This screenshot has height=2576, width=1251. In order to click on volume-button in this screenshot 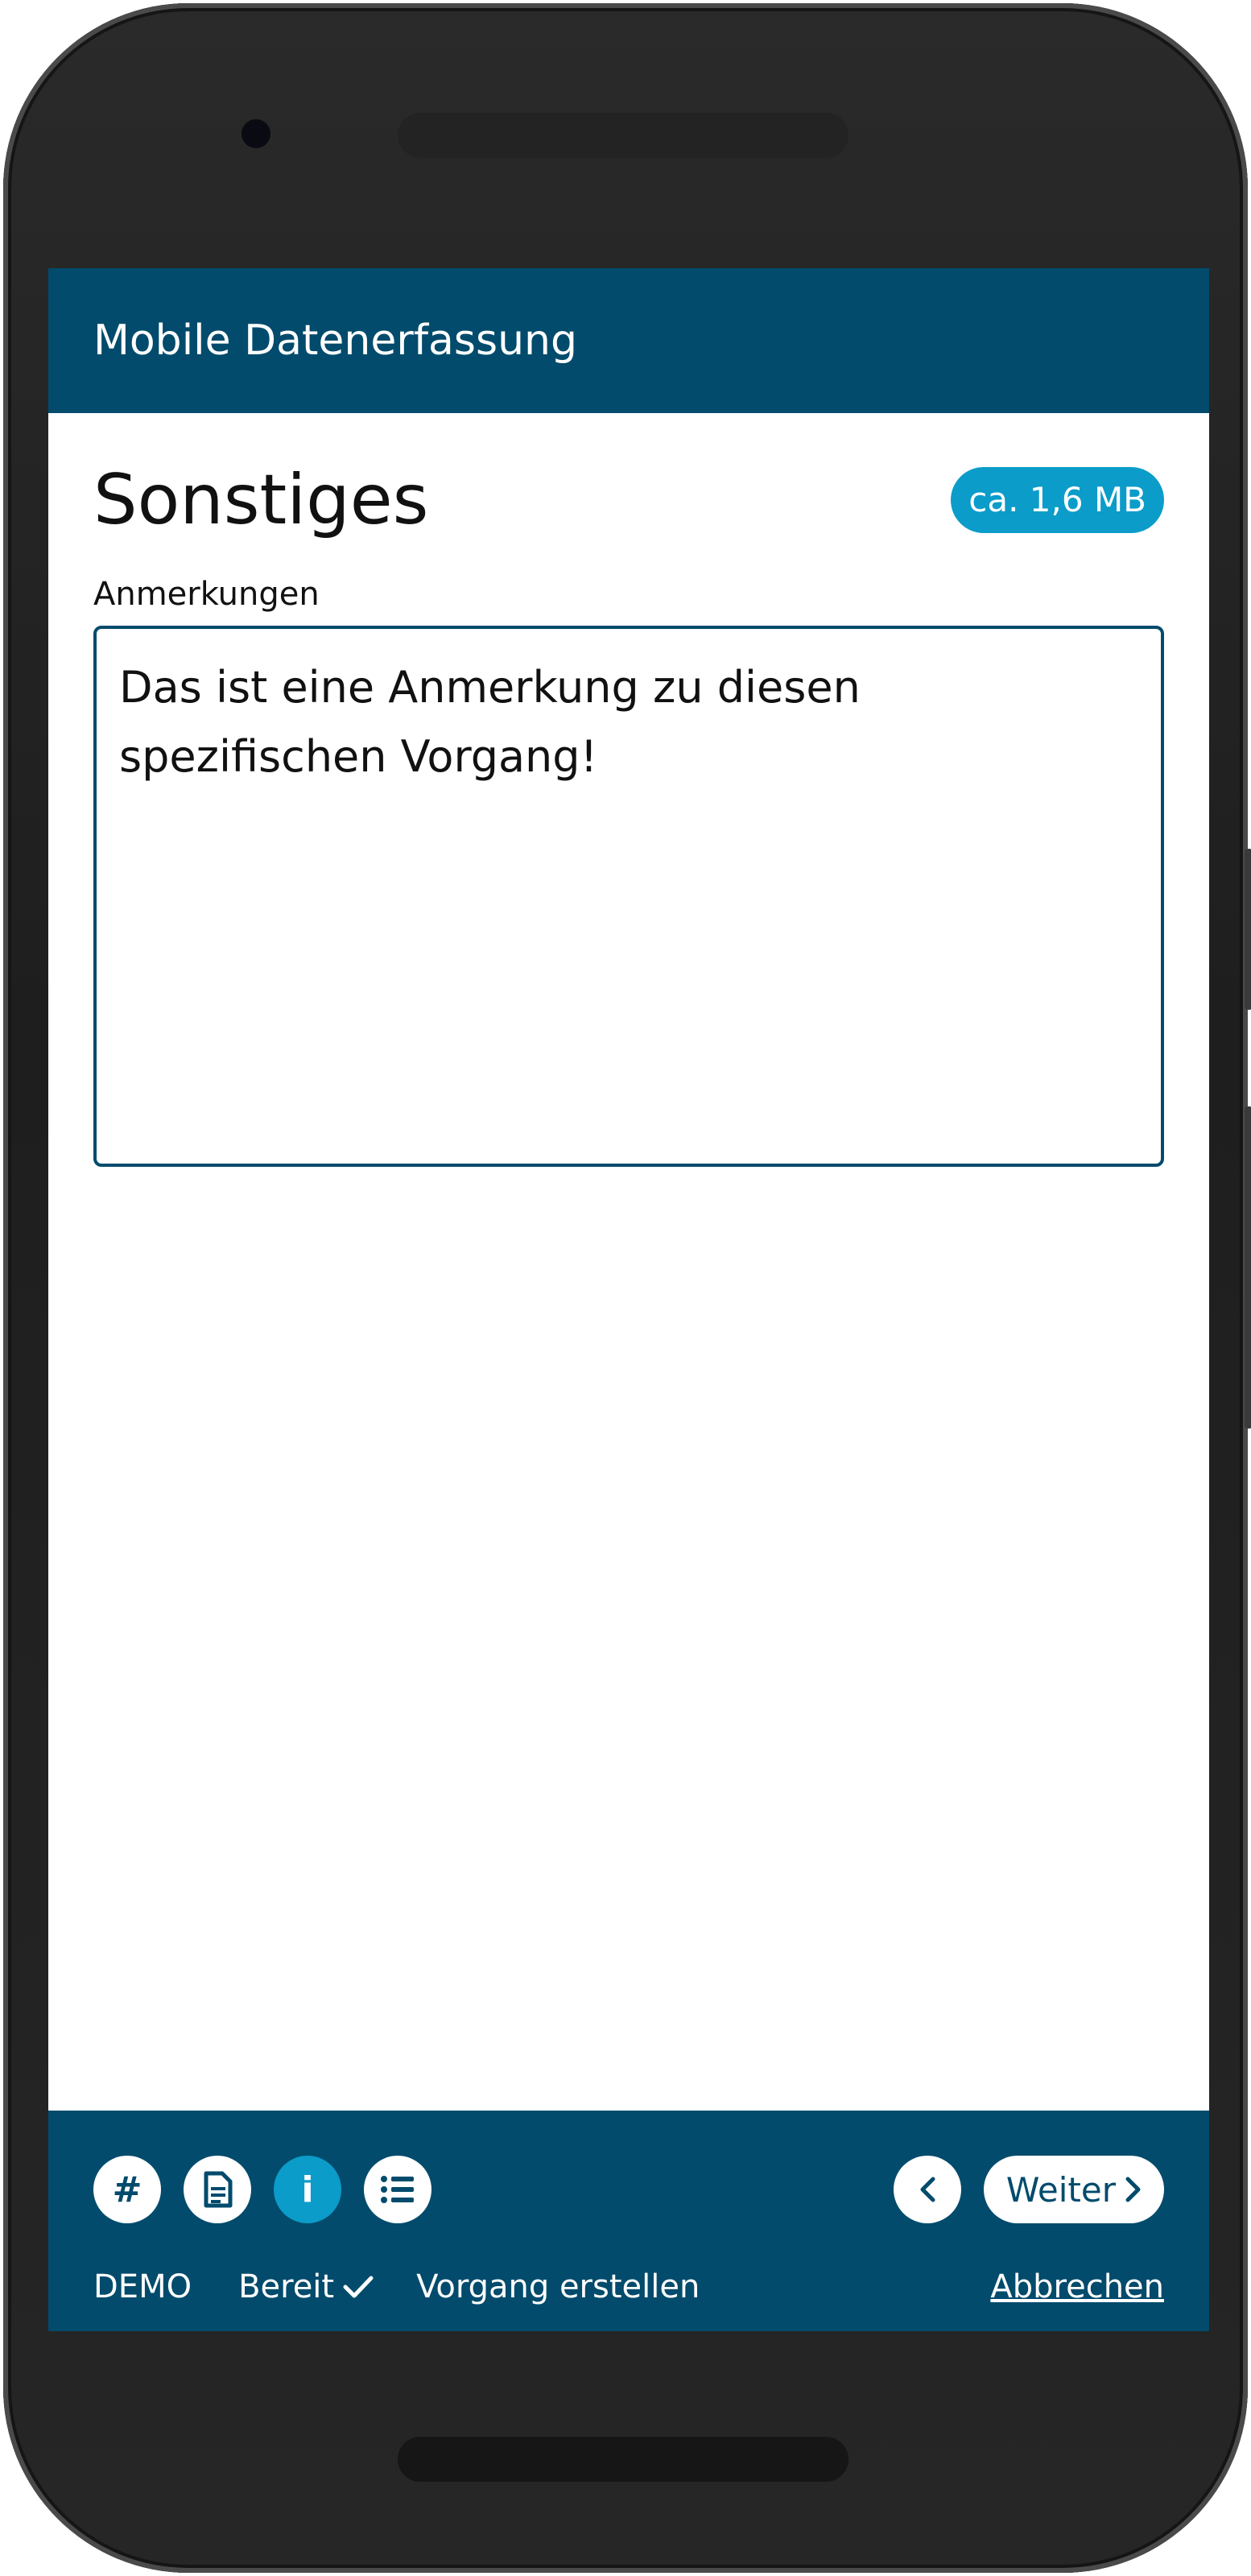, I will do `click(1248, 929)`.